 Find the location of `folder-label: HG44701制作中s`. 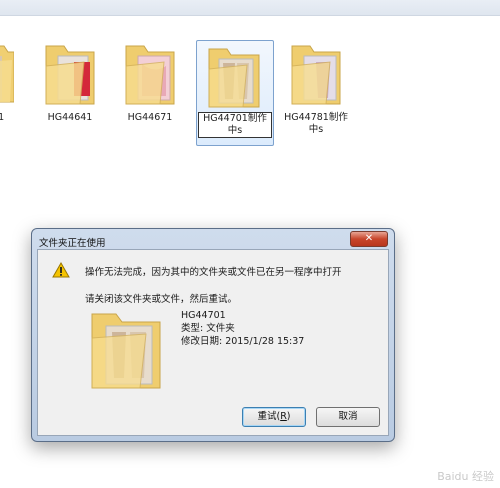

folder-label: HG44701制作中s is located at coordinates (235, 125).